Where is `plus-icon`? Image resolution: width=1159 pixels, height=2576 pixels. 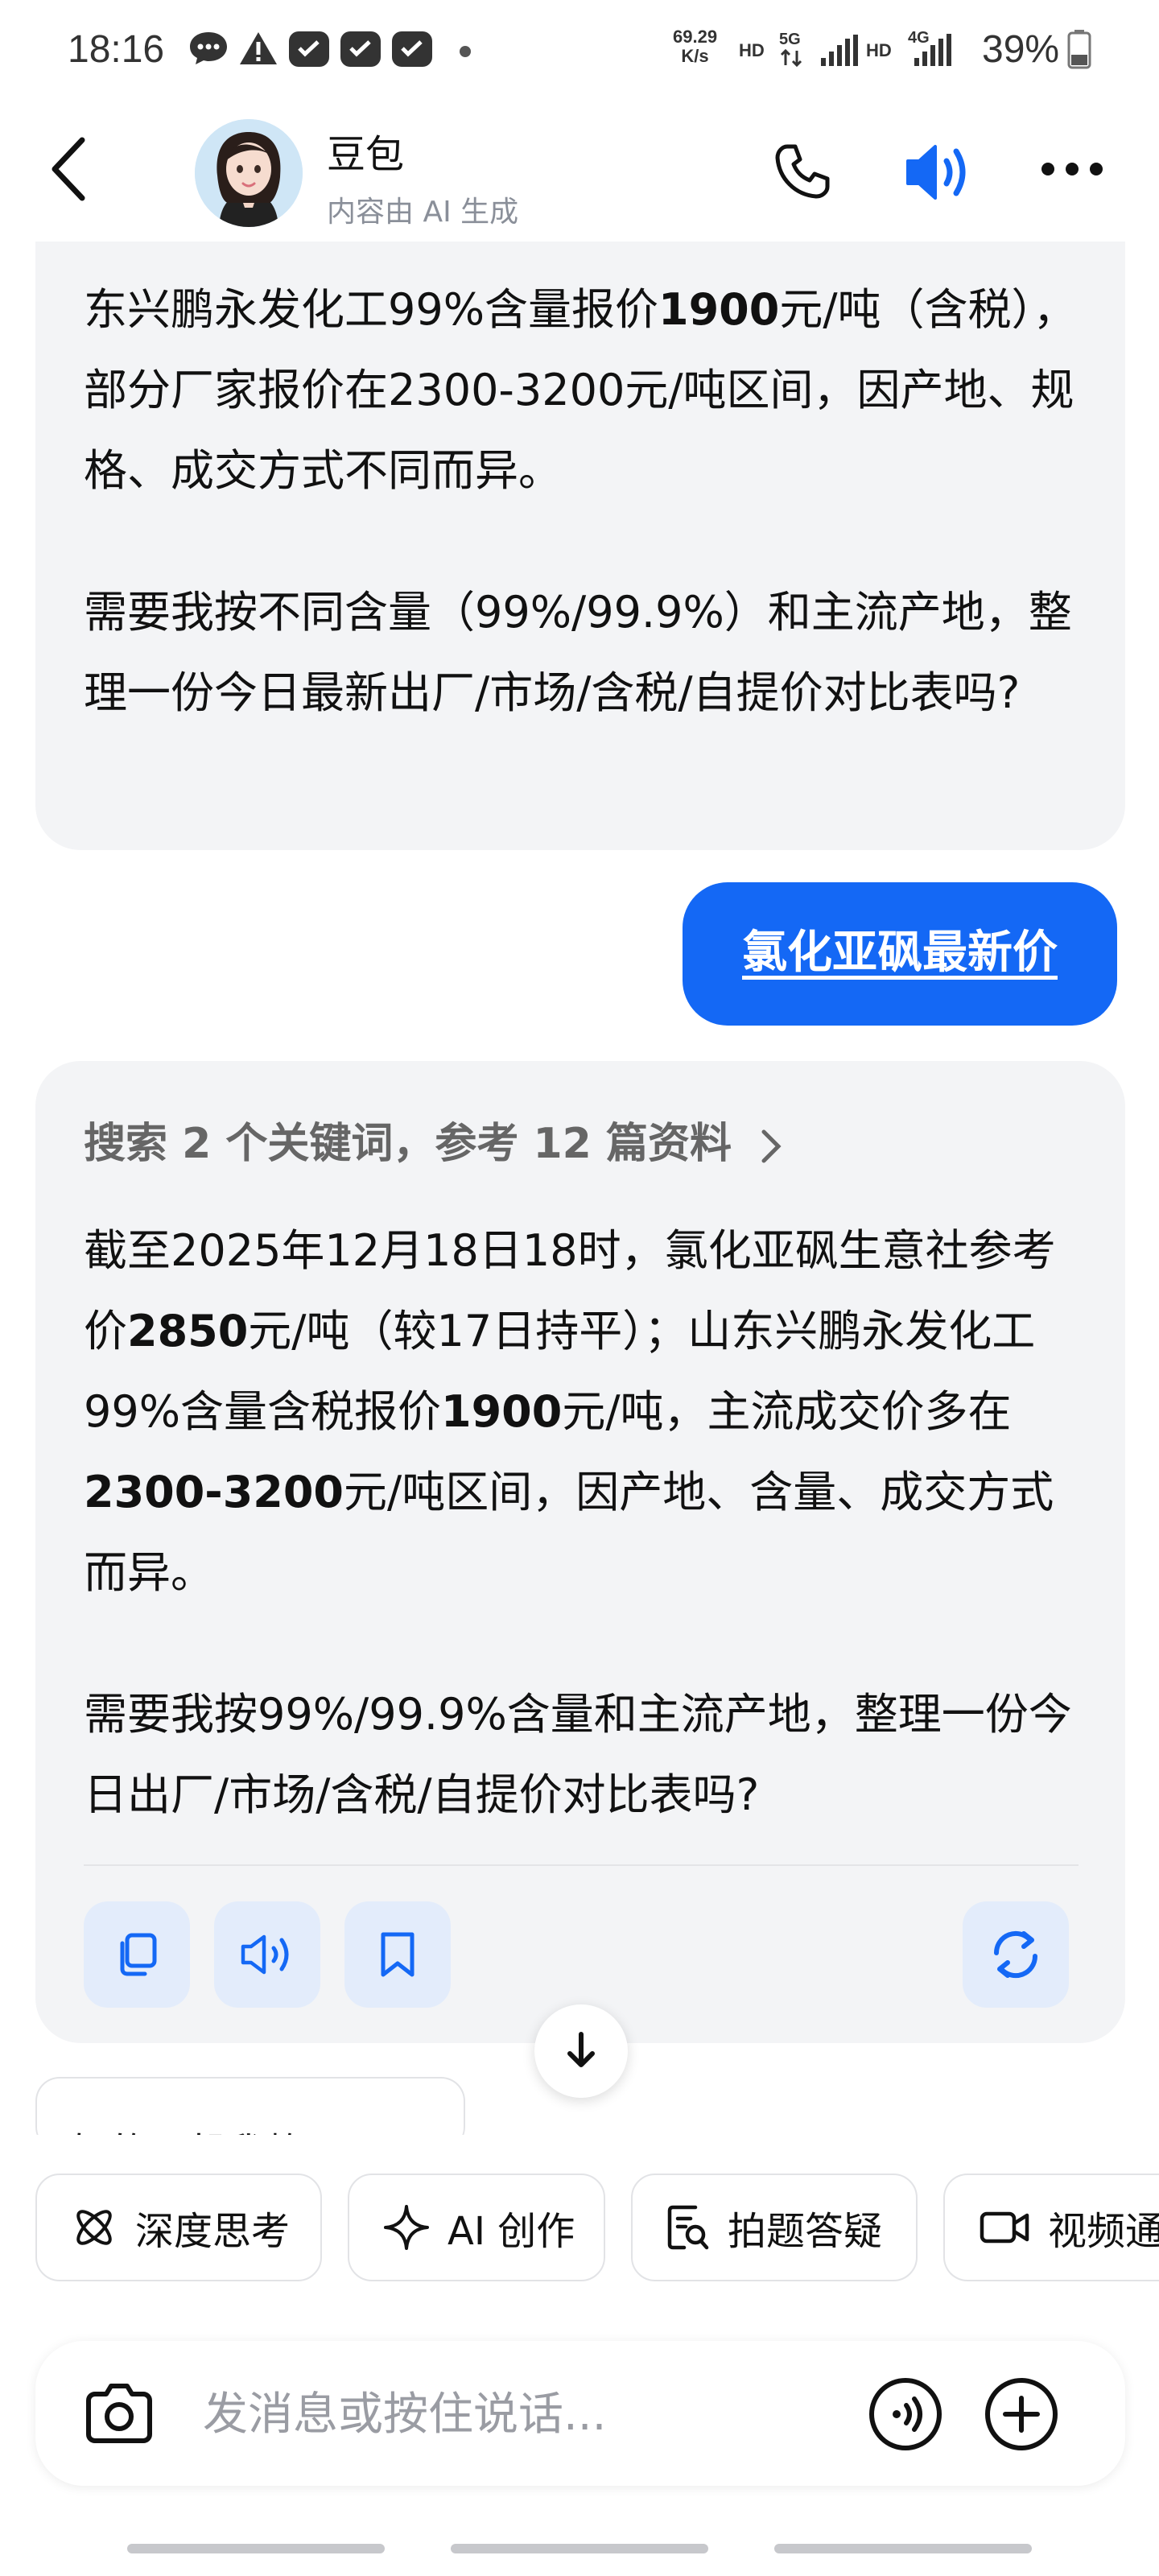
plus-icon is located at coordinates (1021, 2414).